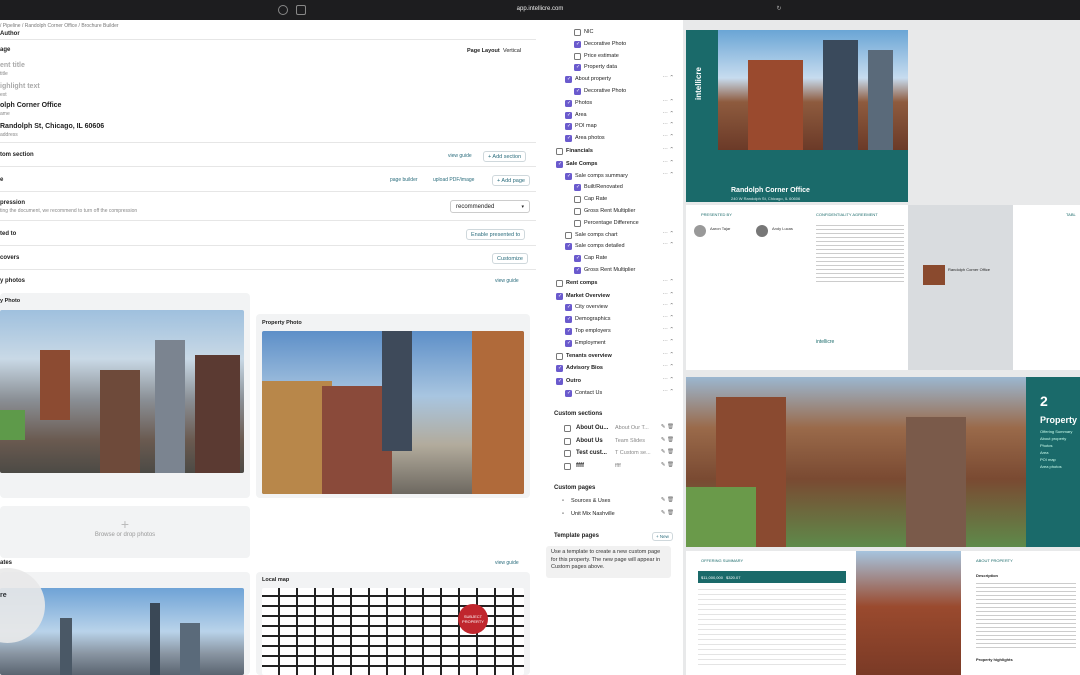 The height and width of the screenshot is (675, 1080). What do you see at coordinates (779, 10) in the screenshot?
I see `reload-icon: ↻` at bounding box center [779, 10].